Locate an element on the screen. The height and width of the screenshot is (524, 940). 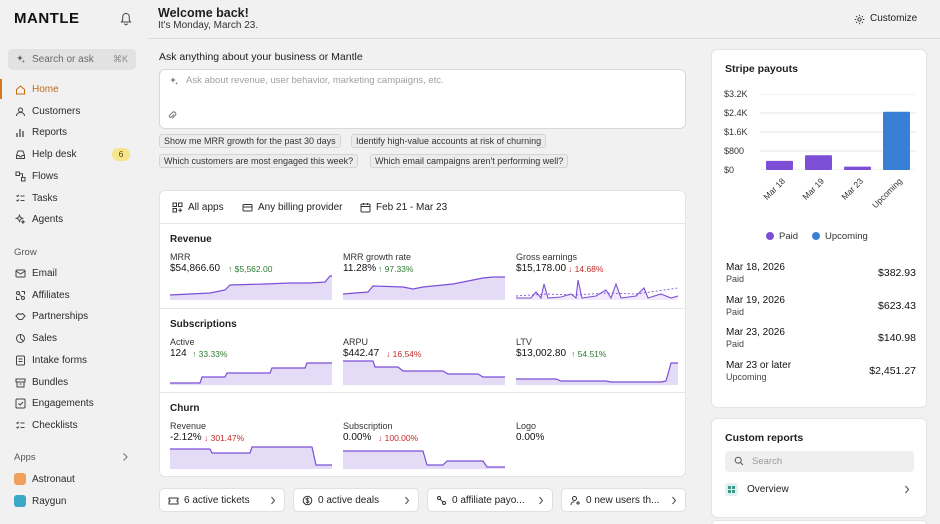
sidebar-search: Search or ask ⌘K is located at coordinates (72, 59).